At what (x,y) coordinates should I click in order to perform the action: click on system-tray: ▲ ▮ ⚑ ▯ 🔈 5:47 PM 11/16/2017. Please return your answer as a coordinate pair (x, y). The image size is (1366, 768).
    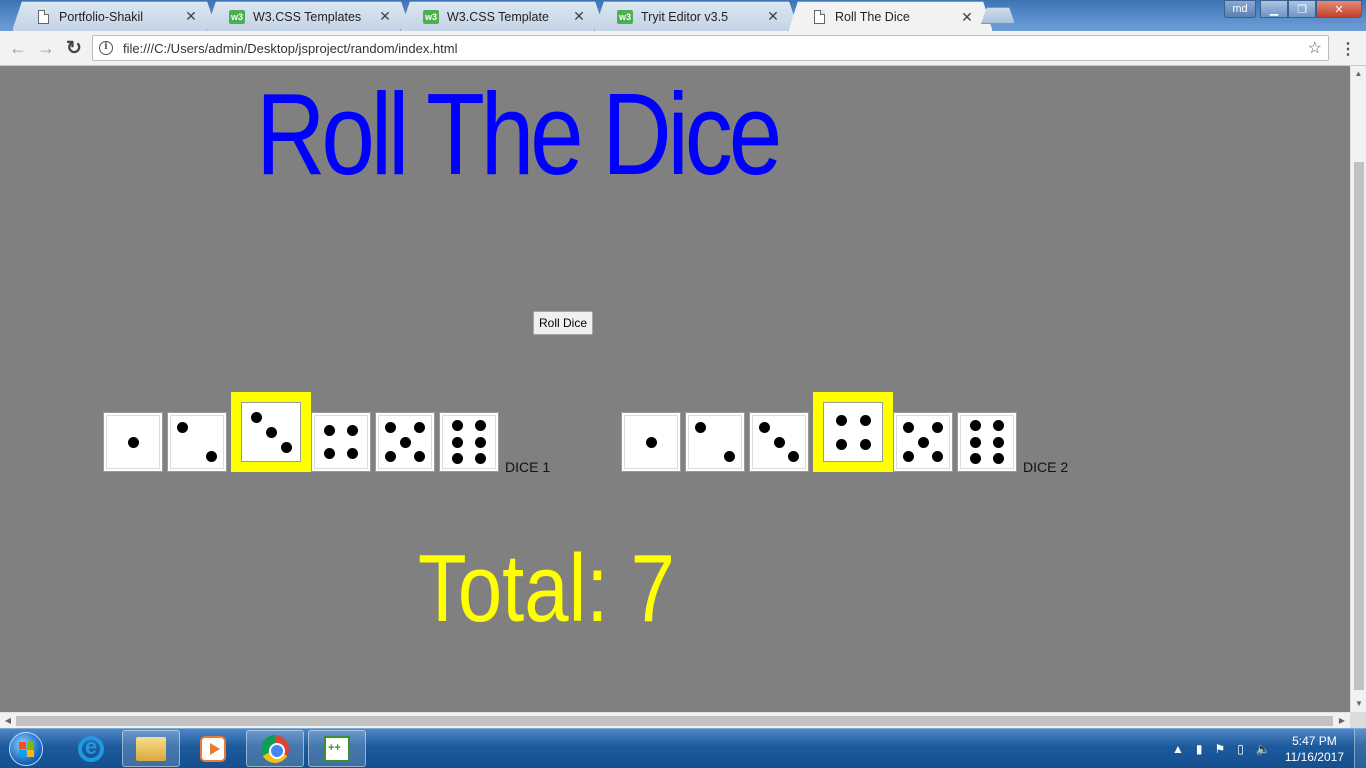
    Looking at the image, I should click on (1266, 748).